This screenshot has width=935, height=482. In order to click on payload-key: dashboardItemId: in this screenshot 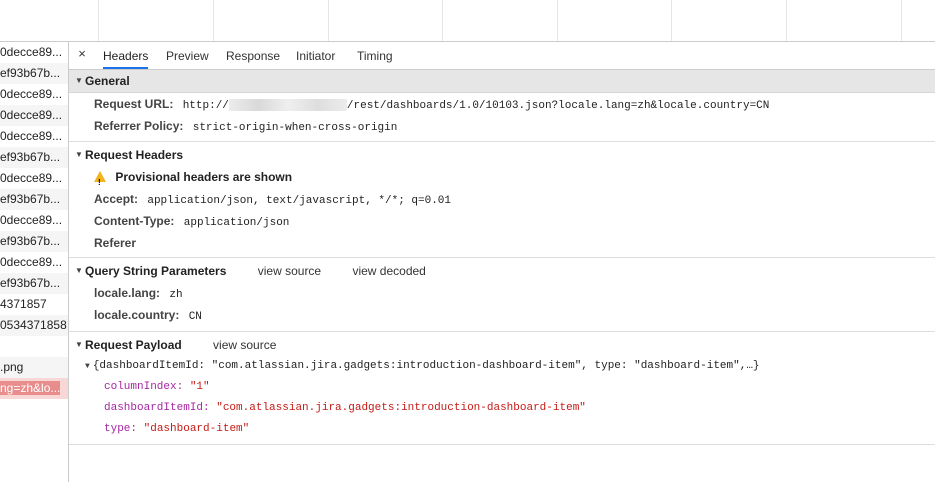, I will do `click(157, 408)`.